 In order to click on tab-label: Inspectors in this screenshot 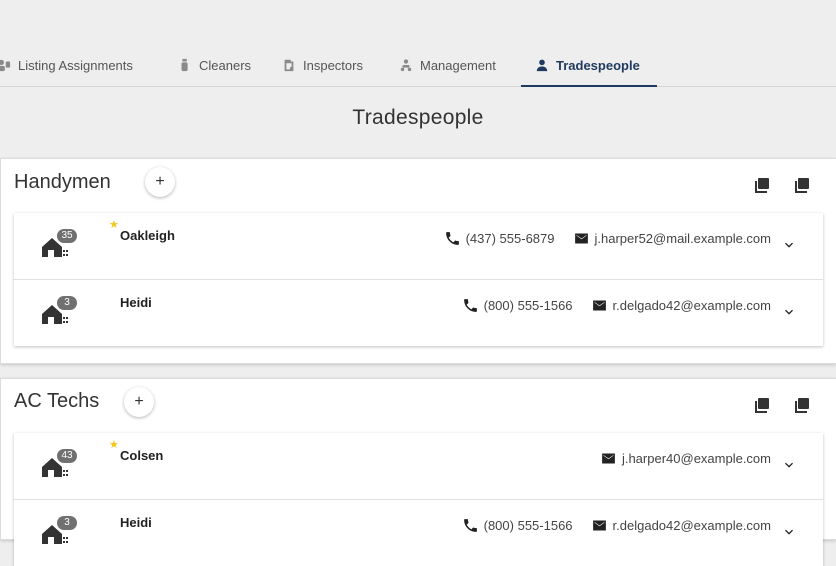, I will do `click(333, 65)`.